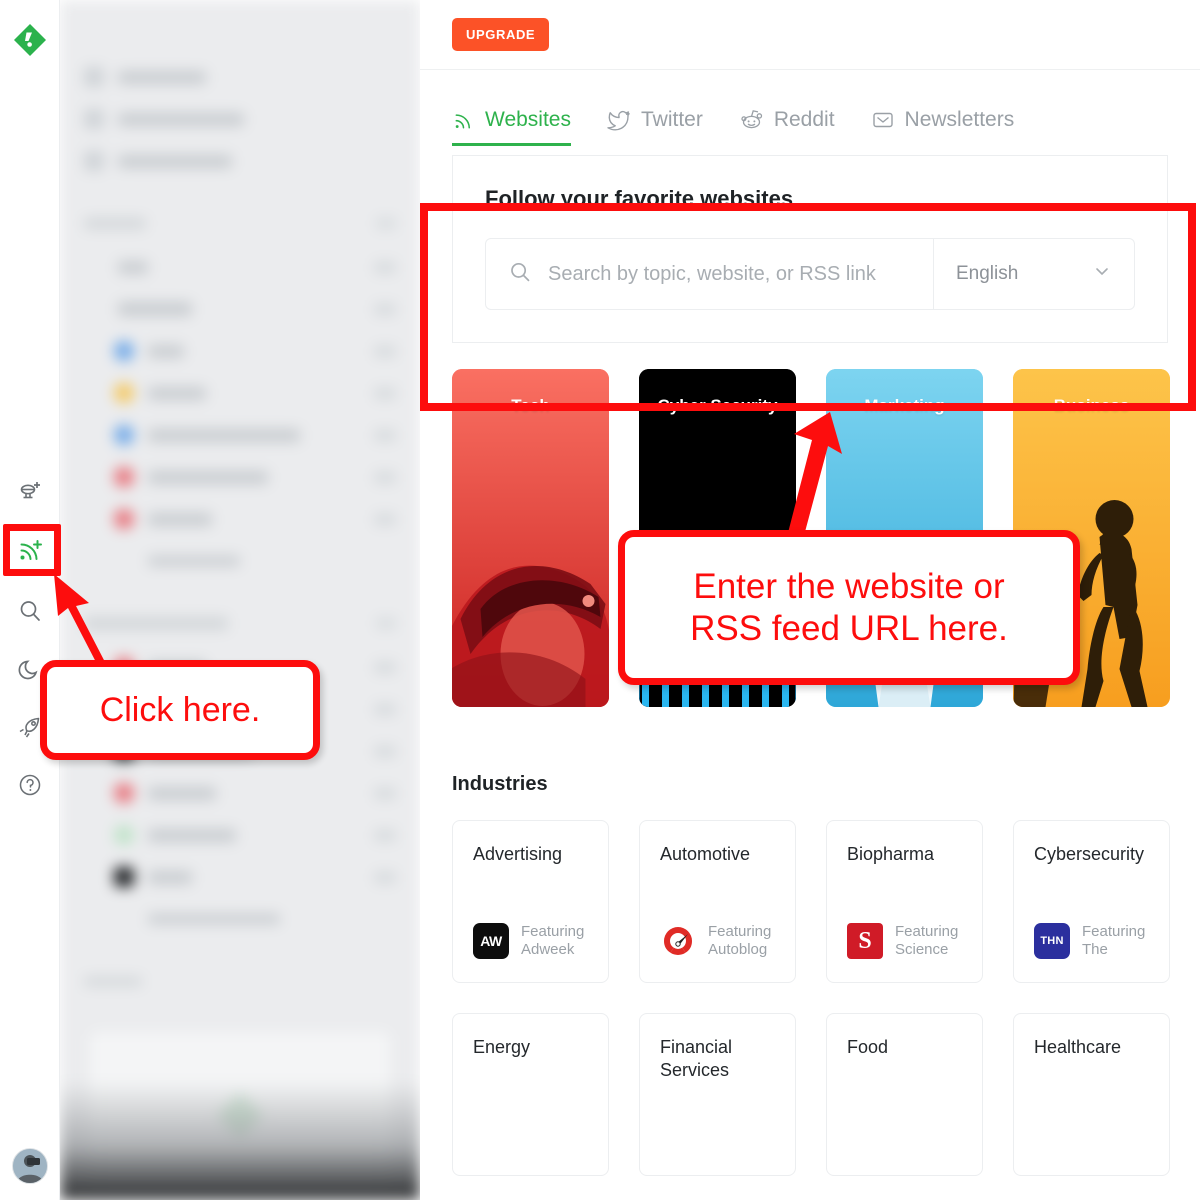 The width and height of the screenshot is (1200, 1200). What do you see at coordinates (30, 727) in the screenshot?
I see `rocket-icon` at bounding box center [30, 727].